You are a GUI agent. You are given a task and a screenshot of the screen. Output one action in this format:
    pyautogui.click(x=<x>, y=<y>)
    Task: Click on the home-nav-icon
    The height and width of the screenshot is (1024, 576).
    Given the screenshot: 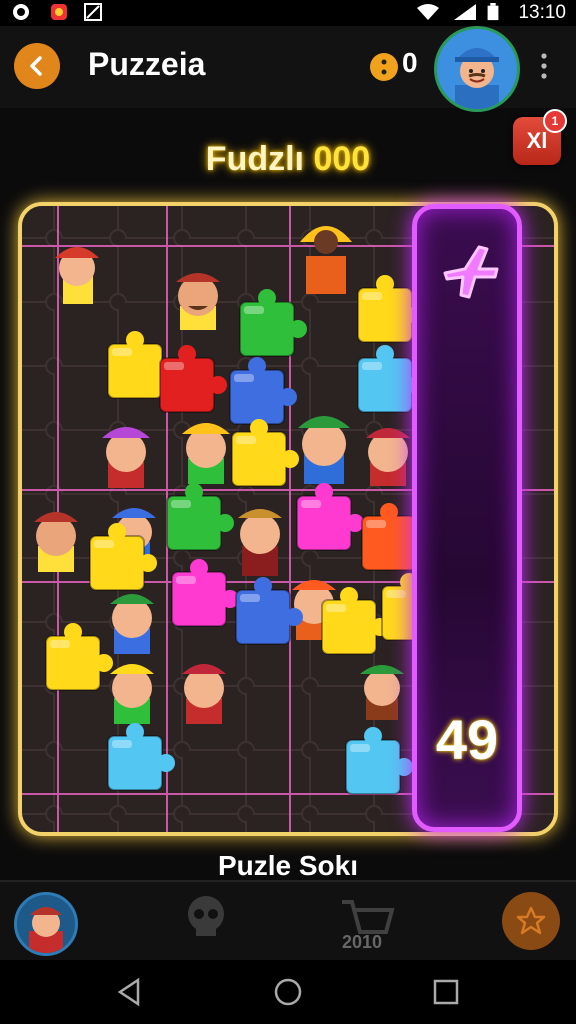 What is the action you would take?
    pyautogui.click(x=288, y=992)
    